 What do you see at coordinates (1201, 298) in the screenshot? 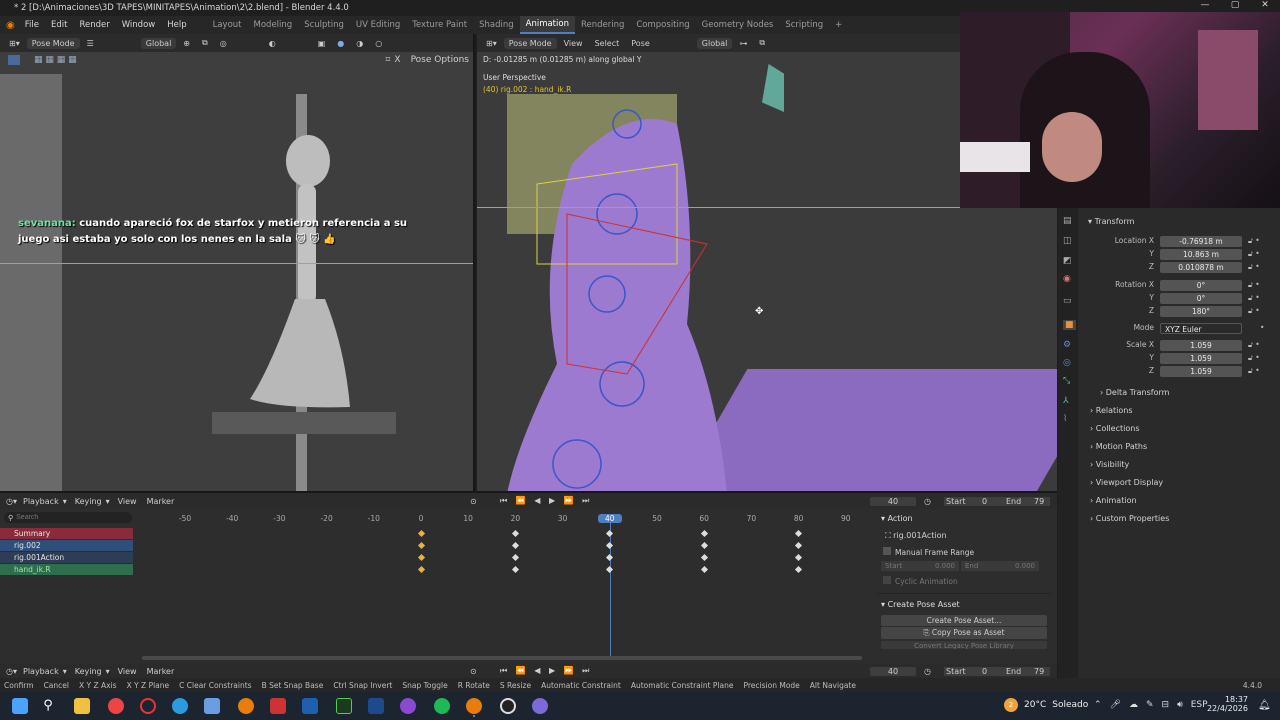
I see `rotation-y-field: 0°` at bounding box center [1201, 298].